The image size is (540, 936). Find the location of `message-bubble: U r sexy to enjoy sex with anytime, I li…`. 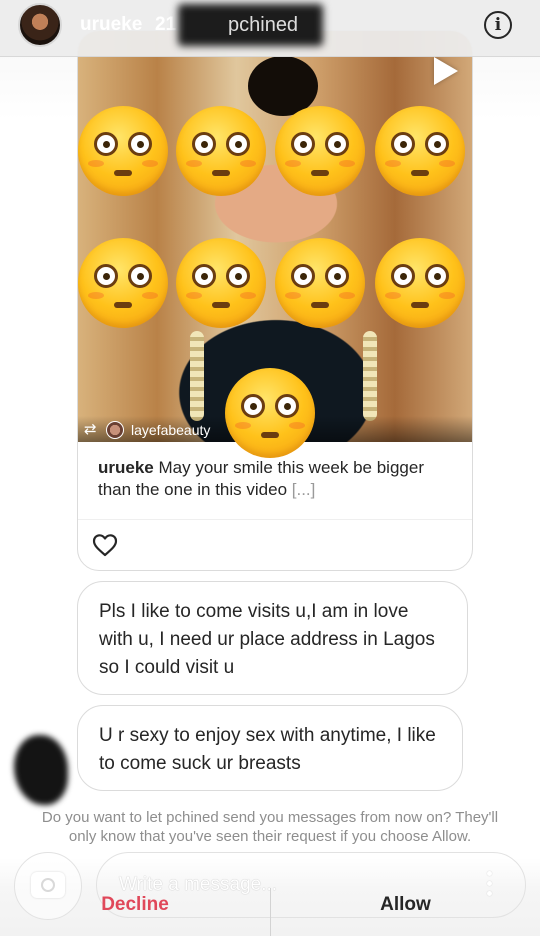

message-bubble: U r sexy to enjoy sex with anytime, I li… is located at coordinates (270, 748).